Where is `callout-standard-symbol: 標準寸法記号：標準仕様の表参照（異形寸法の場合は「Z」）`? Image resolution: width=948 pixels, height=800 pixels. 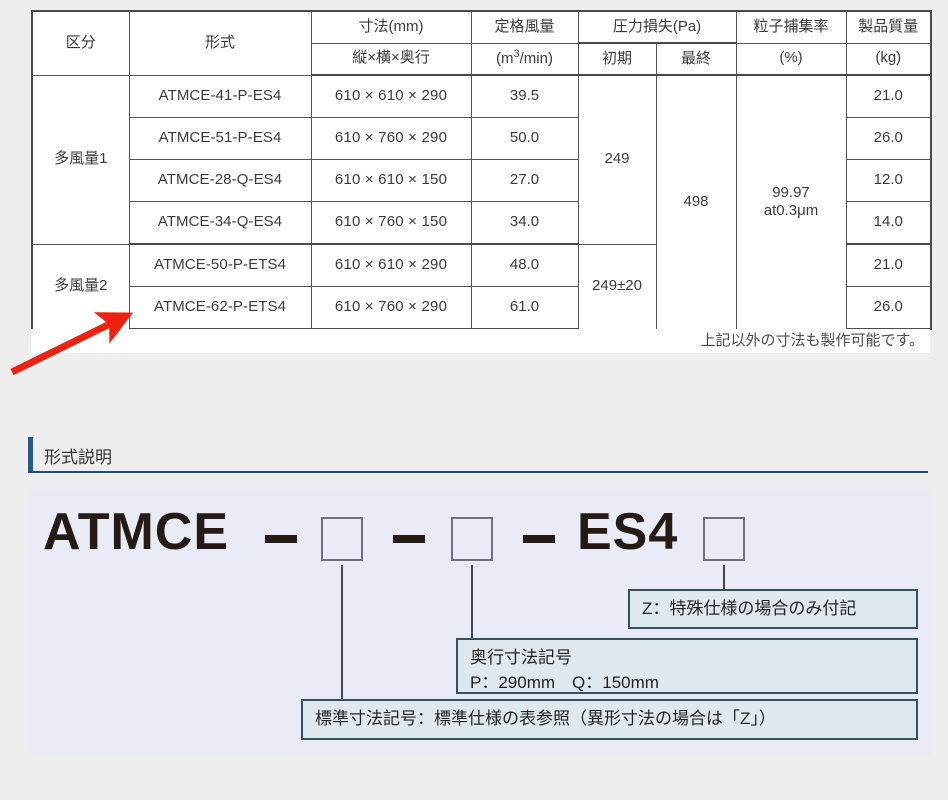 callout-standard-symbol: 標準寸法記号：標準仕様の表参照（異形寸法の場合は「Z」） is located at coordinates (609, 719).